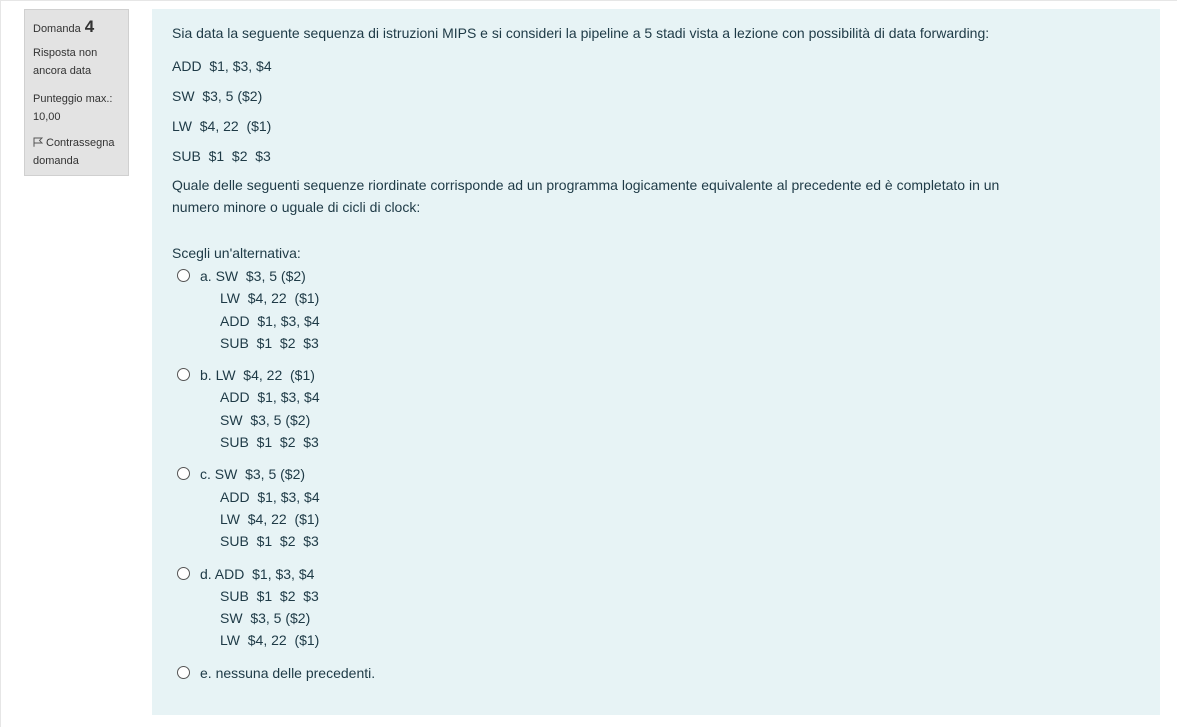  I want to click on instruction-line: SW $3, 5 ($2), so click(217, 96).